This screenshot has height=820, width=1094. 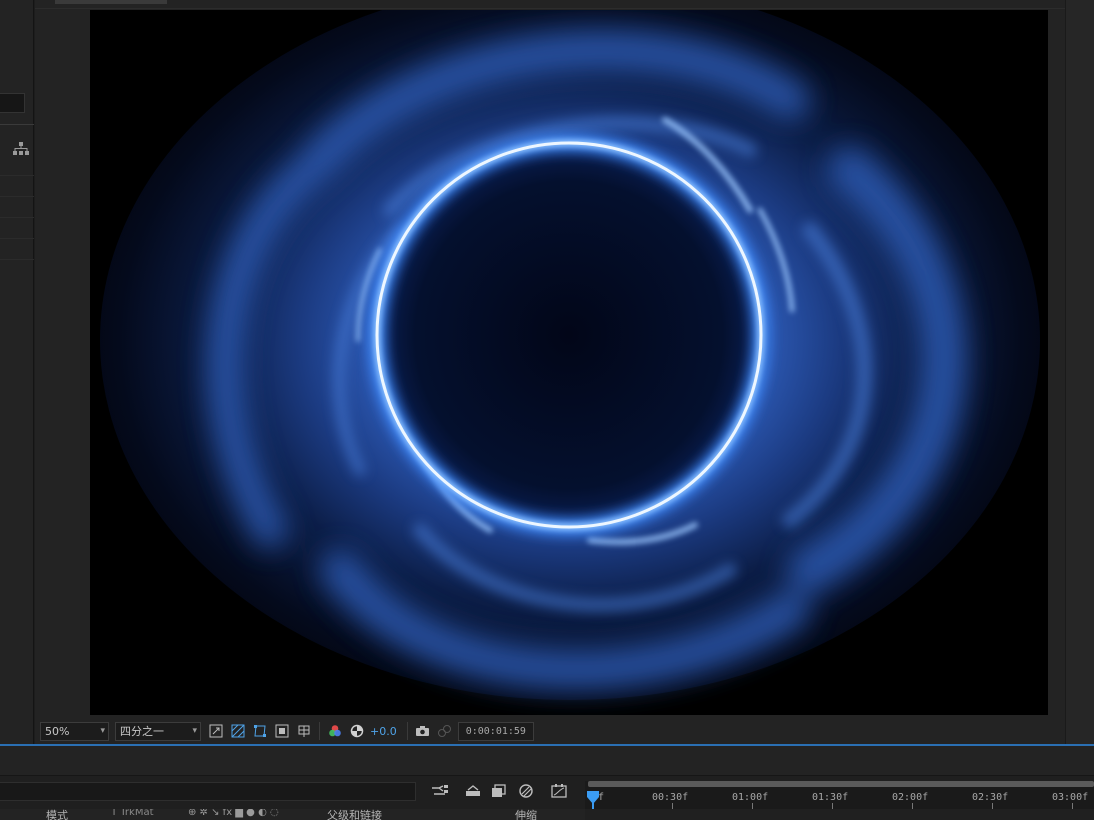 I want to click on draft-3d-icon, so click(x=473, y=791).